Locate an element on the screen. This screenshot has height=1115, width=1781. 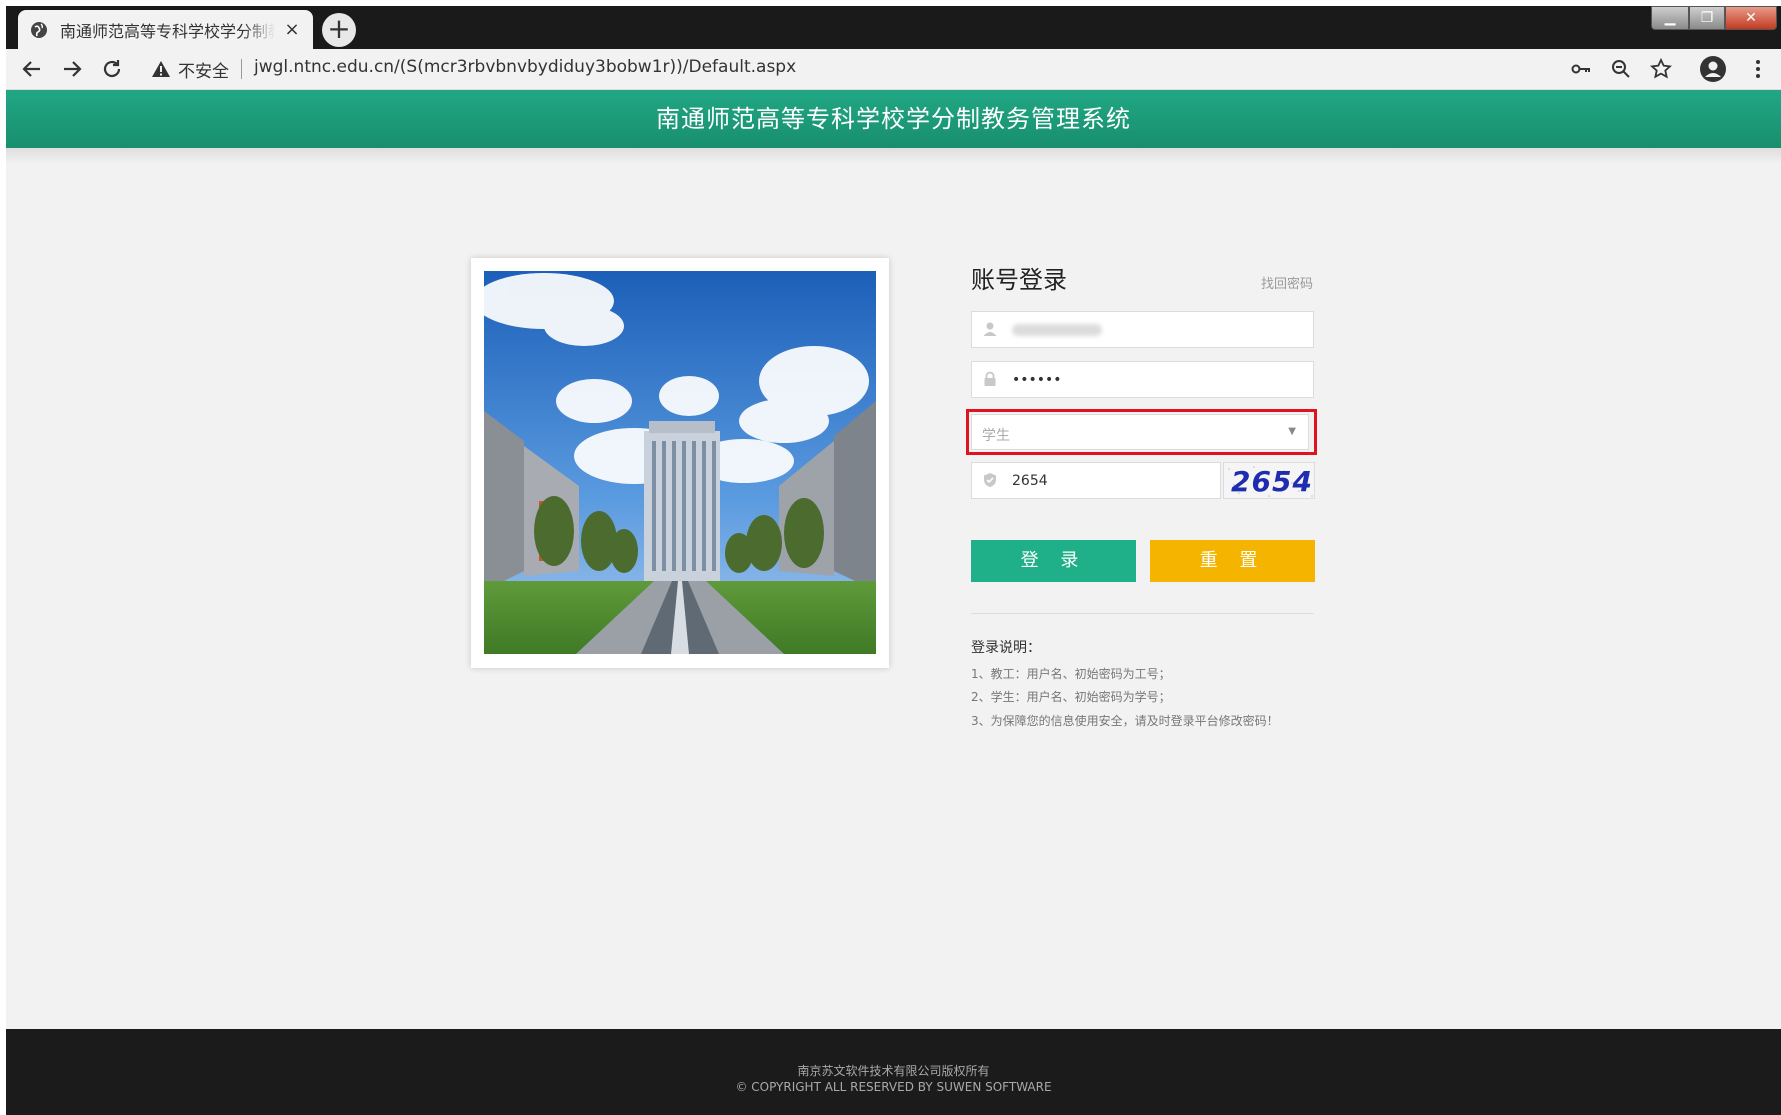
zoom-icon is located at coordinates (1621, 69).